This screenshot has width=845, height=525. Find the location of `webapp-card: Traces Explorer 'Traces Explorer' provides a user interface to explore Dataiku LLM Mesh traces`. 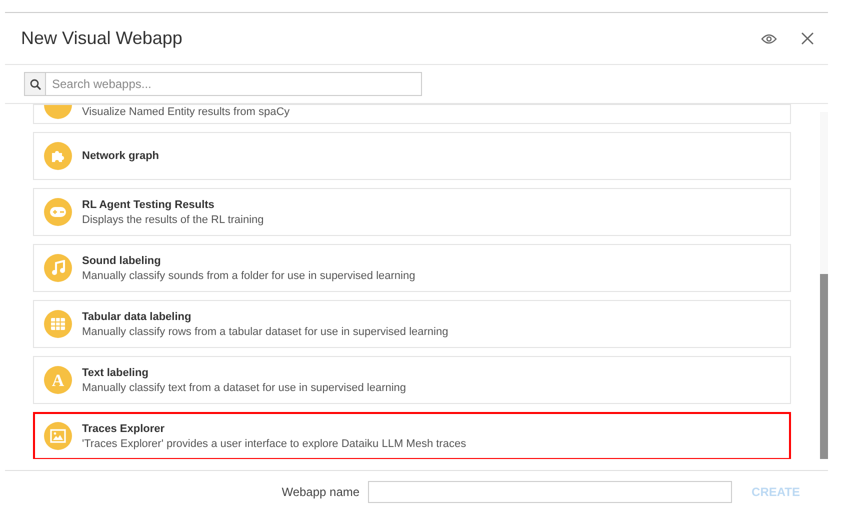

webapp-card: Traces Explorer 'Traces Explorer' provides a user interface to explore Dataiku LLM Mesh traces is located at coordinates (412, 435).